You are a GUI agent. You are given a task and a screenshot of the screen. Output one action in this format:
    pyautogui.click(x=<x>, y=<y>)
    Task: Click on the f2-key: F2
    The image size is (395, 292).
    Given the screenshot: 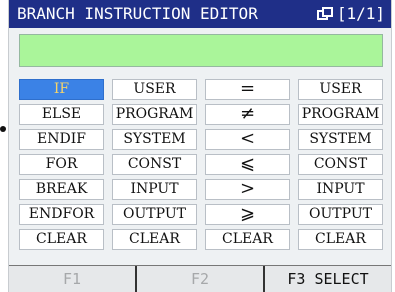 What is the action you would take?
    pyautogui.click(x=201, y=279)
    